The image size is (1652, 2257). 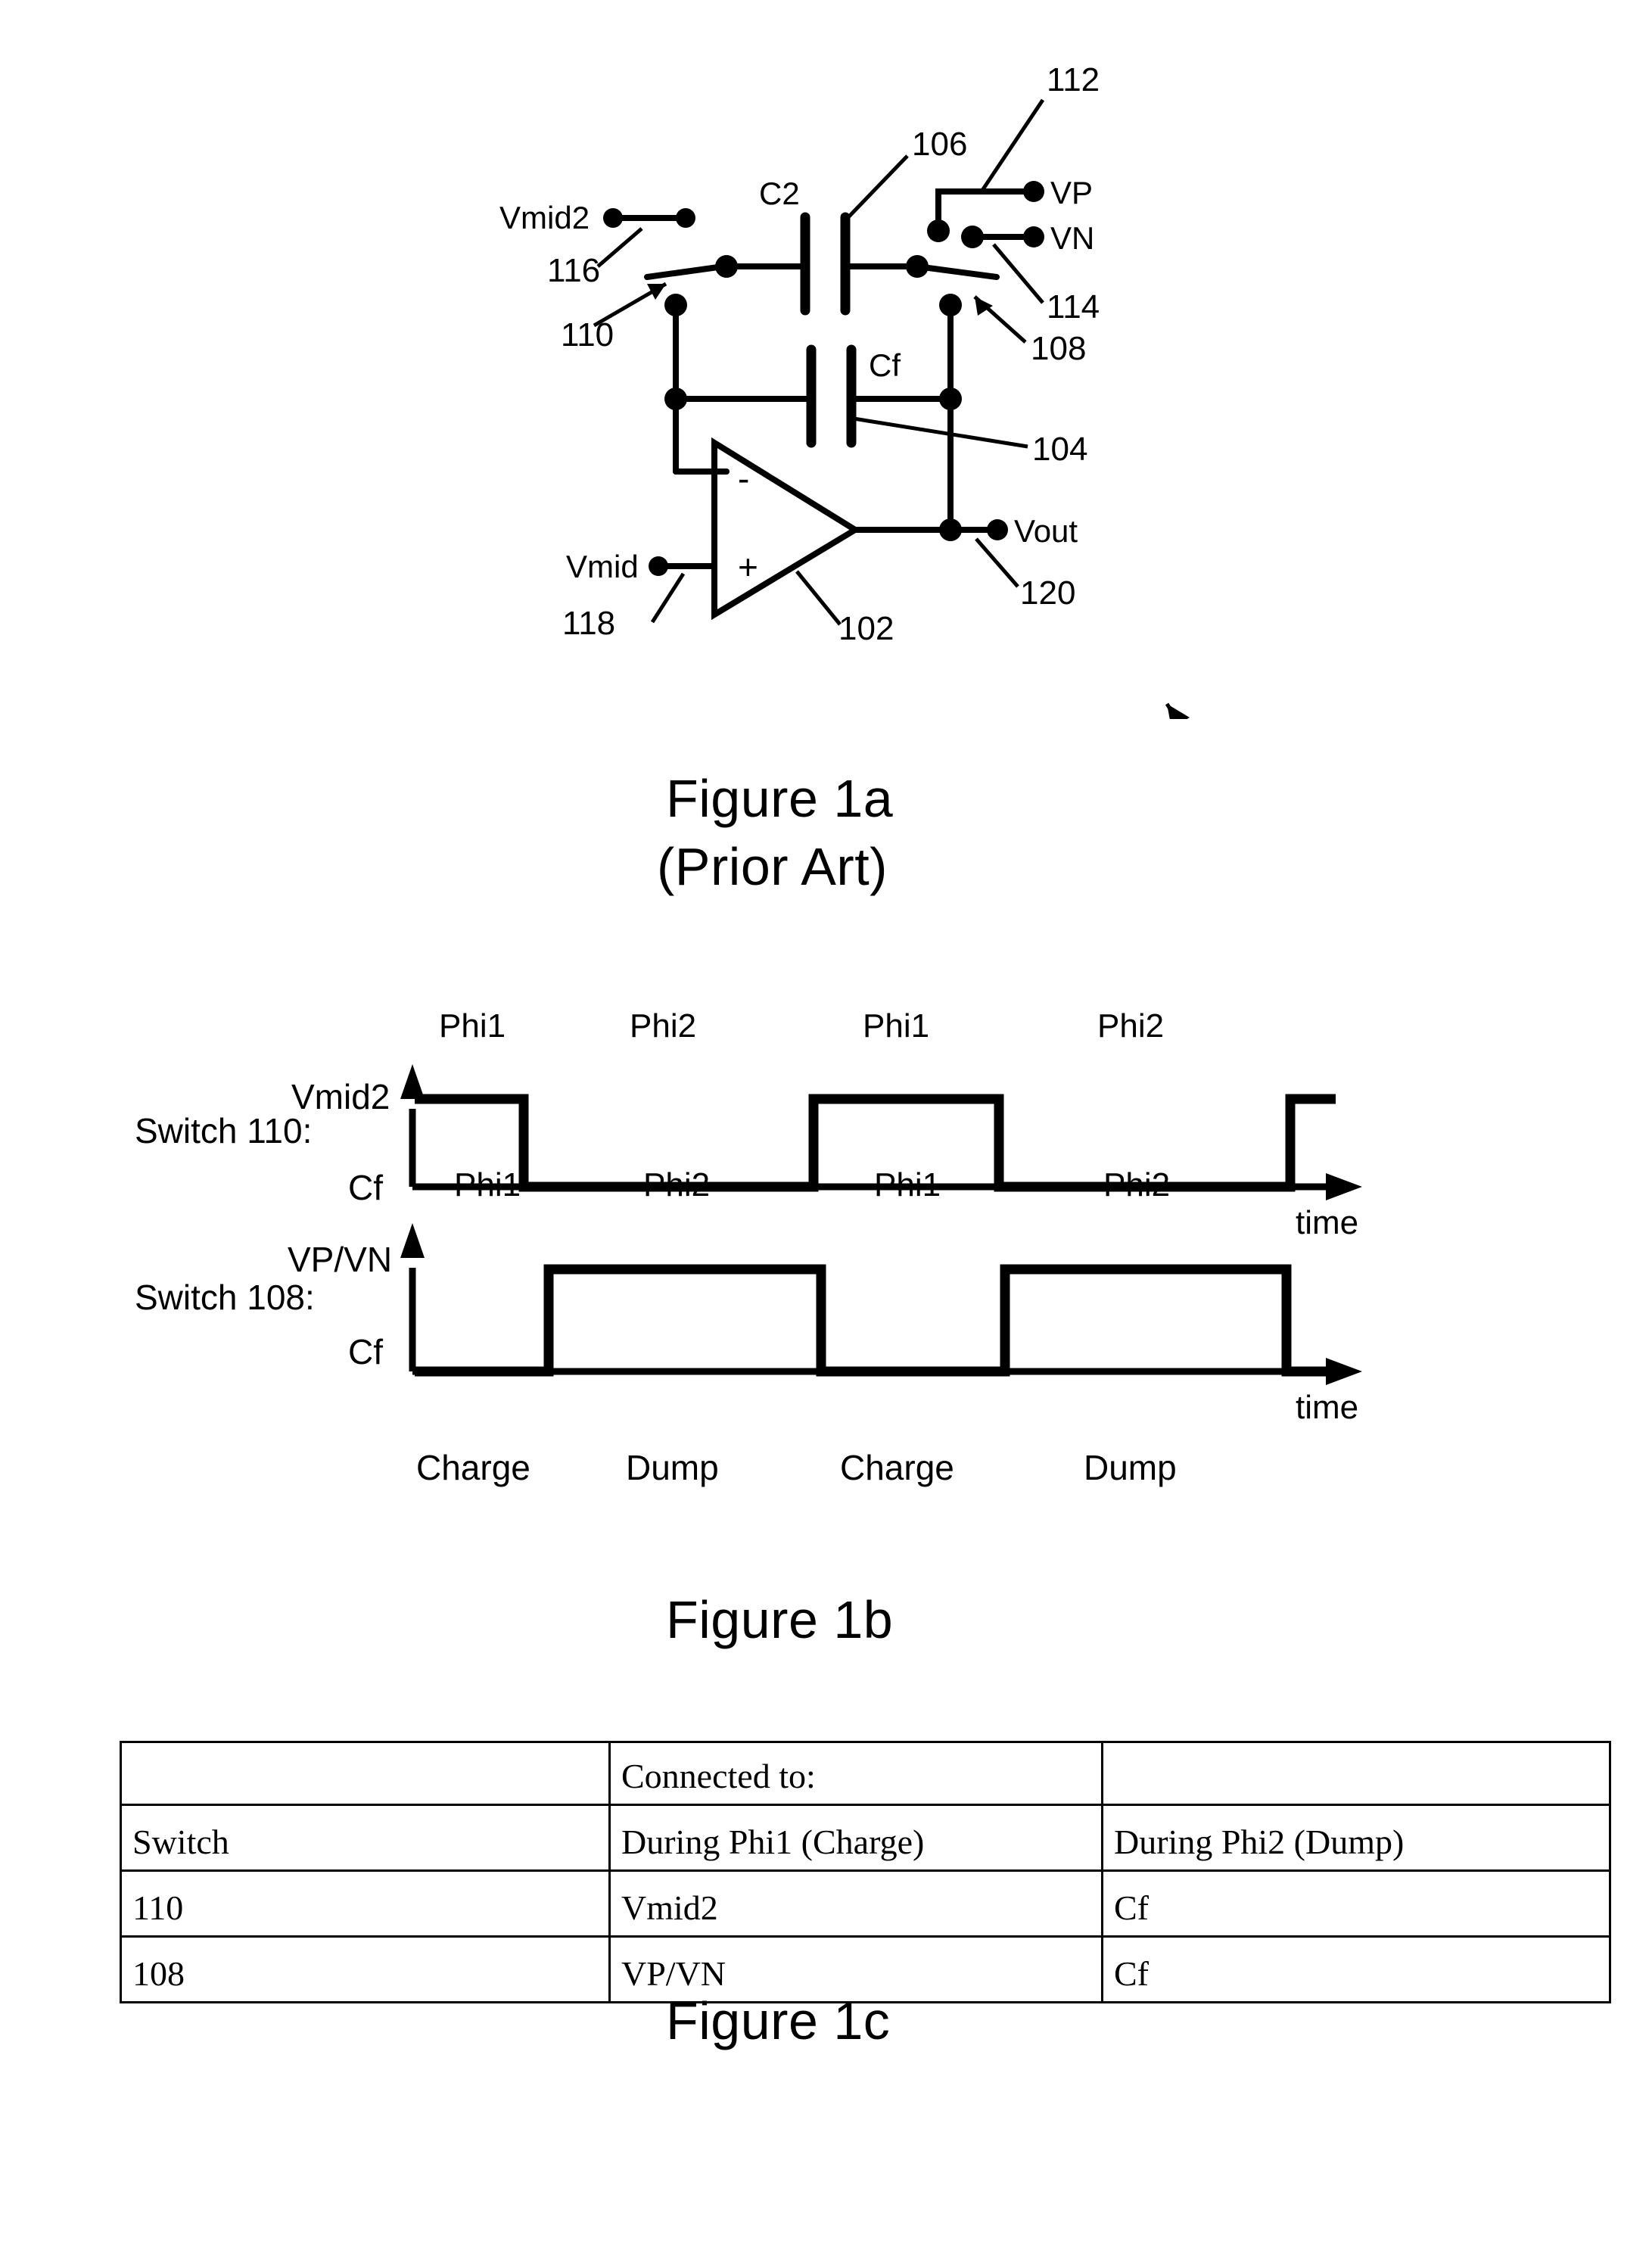 What do you see at coordinates (658, 566) in the screenshot?
I see `vmid-terminal-dot` at bounding box center [658, 566].